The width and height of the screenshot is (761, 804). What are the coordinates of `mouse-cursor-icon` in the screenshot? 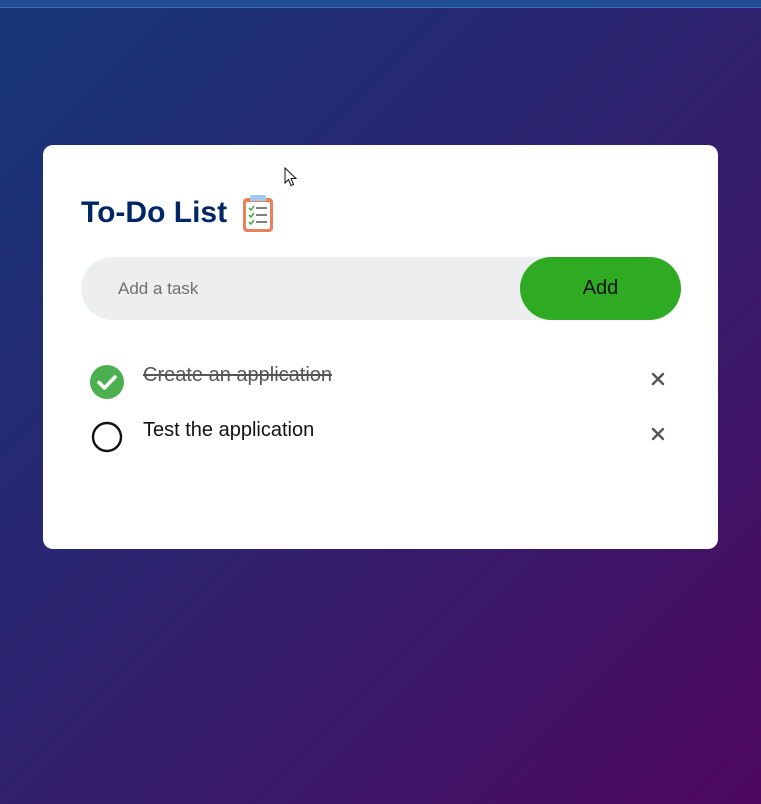 It's located at (291, 177).